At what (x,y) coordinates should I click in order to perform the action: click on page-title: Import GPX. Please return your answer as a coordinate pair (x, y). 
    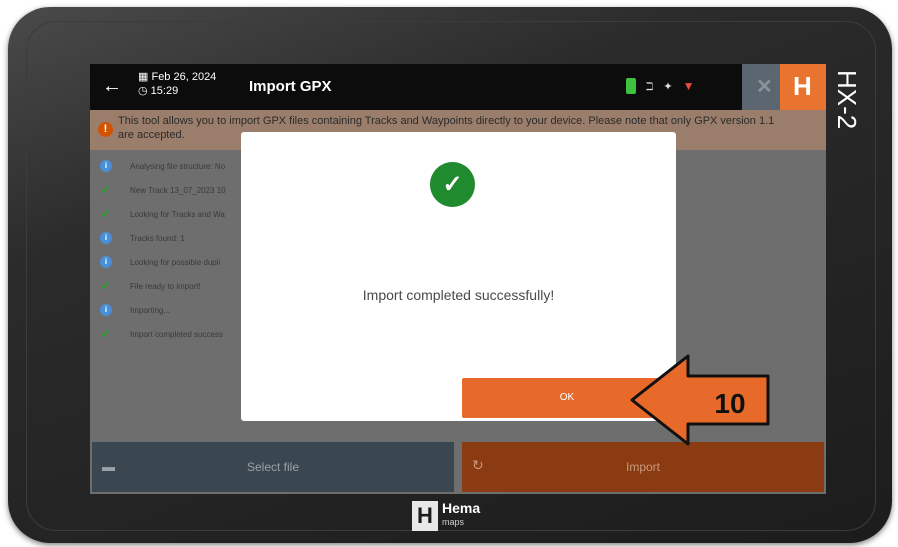
    Looking at the image, I should click on (290, 86).